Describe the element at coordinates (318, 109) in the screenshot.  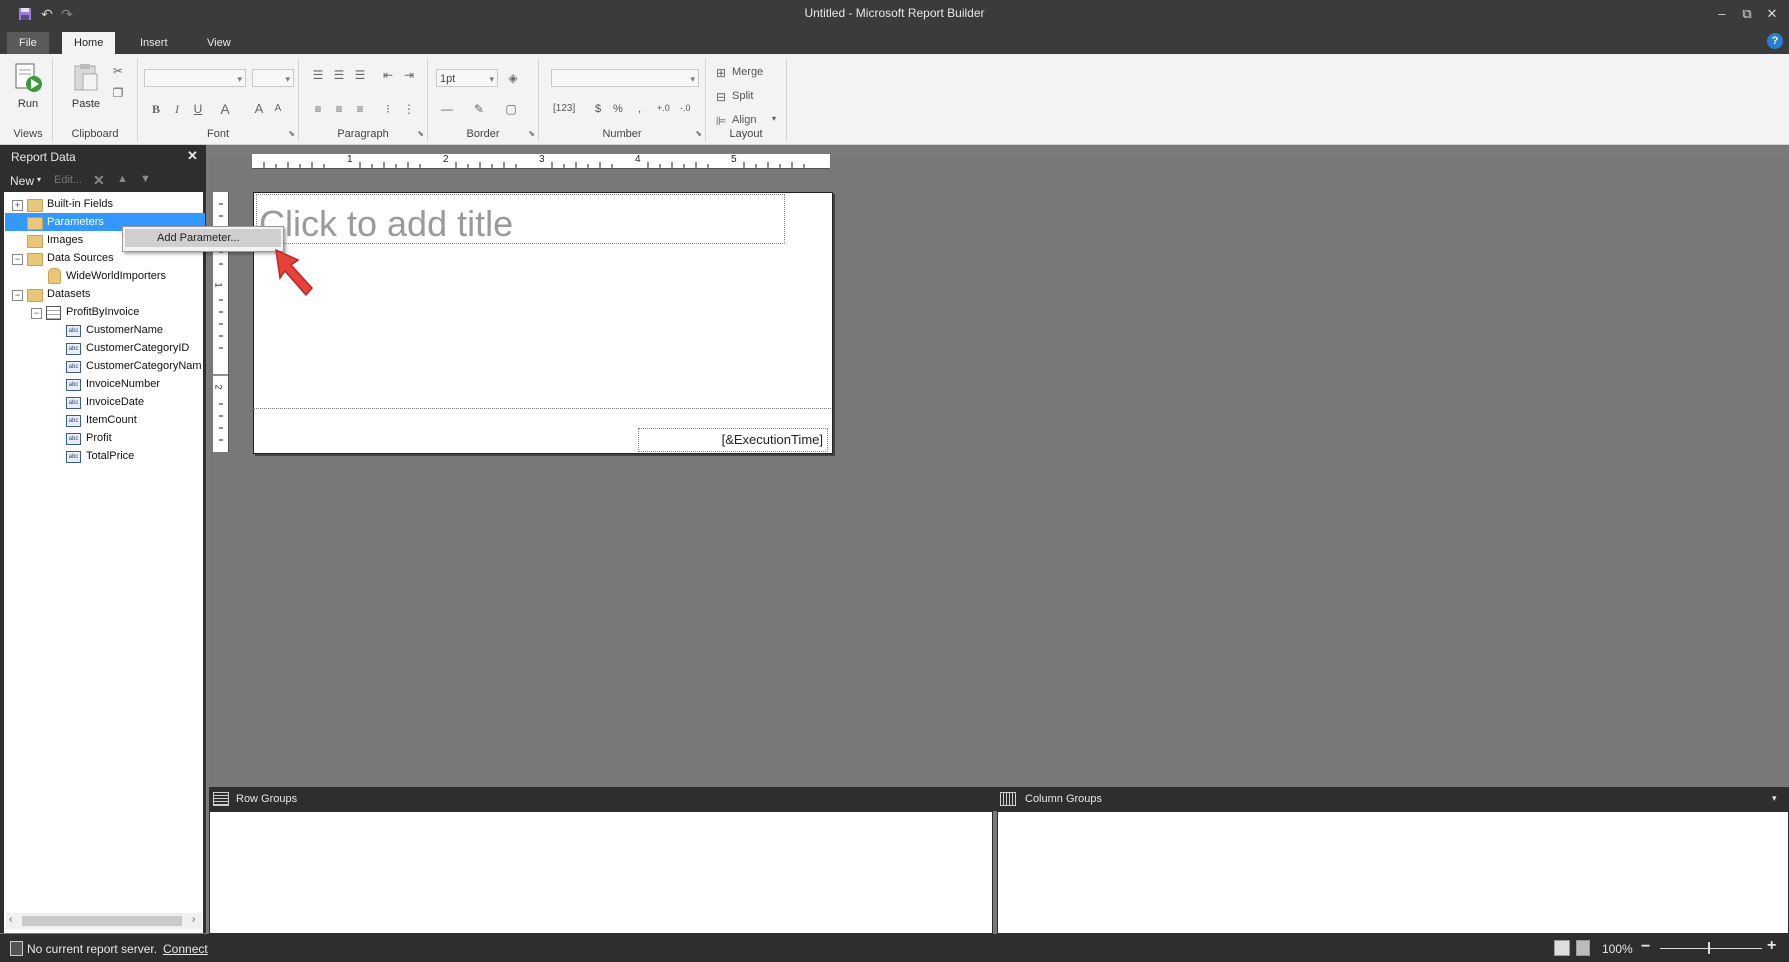
I see `align-left-icon: ≡` at that location.